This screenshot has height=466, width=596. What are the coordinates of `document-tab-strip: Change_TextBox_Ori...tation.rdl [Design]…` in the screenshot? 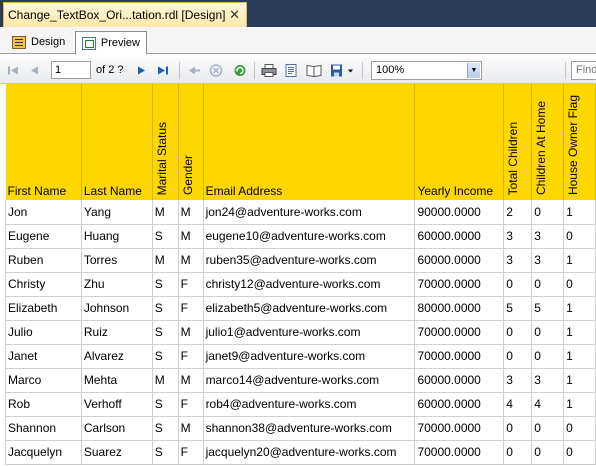 It's located at (298, 13).